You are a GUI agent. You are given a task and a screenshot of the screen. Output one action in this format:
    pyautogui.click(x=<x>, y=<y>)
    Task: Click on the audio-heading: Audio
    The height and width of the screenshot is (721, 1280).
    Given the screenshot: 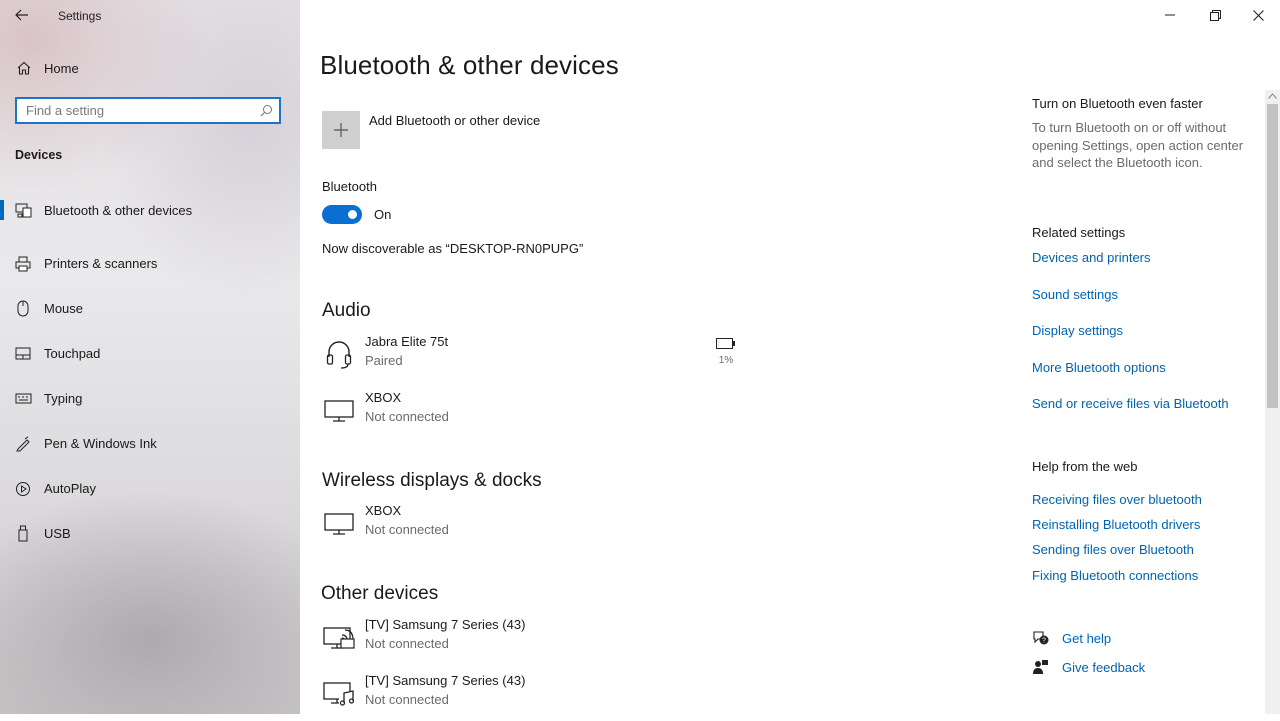 What is the action you would take?
    pyautogui.click(x=346, y=311)
    